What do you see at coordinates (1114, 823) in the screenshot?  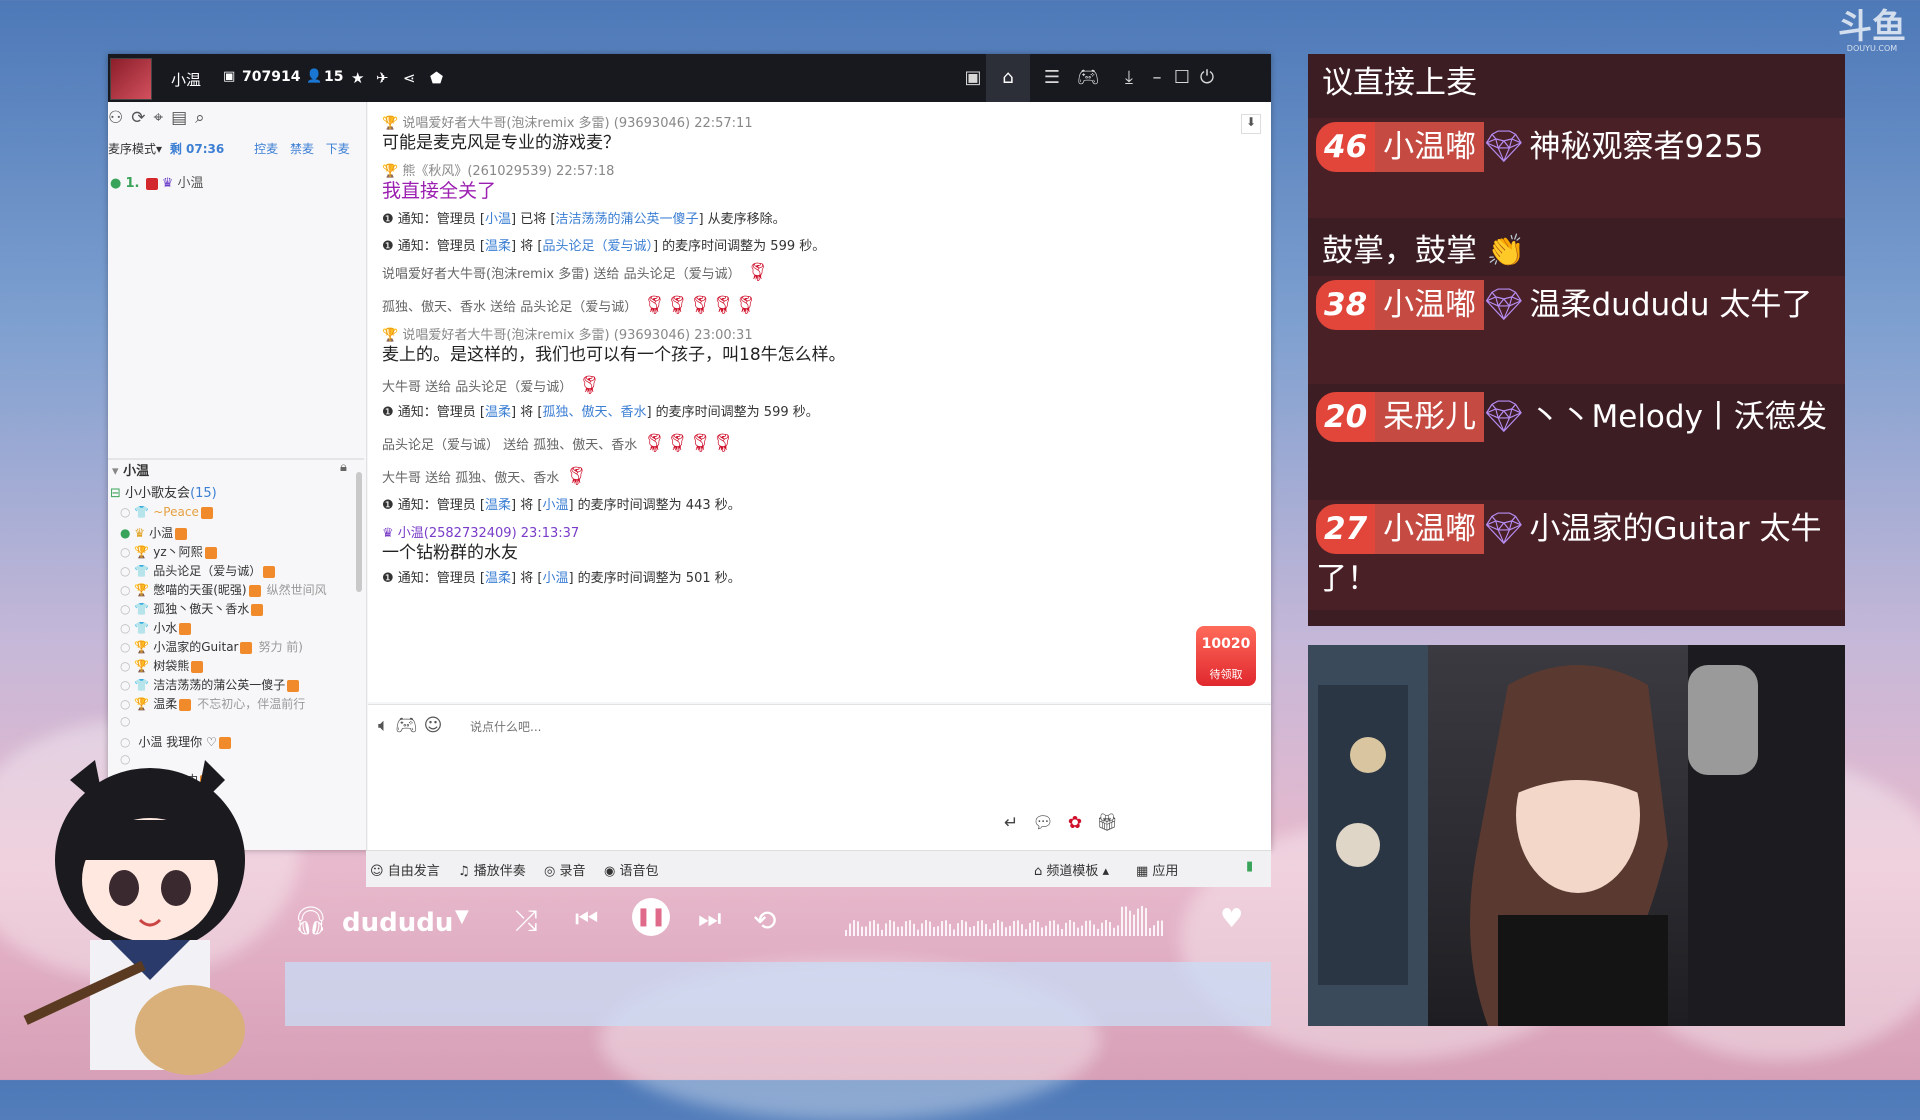 I see `gift-icon: 🎁︎` at bounding box center [1114, 823].